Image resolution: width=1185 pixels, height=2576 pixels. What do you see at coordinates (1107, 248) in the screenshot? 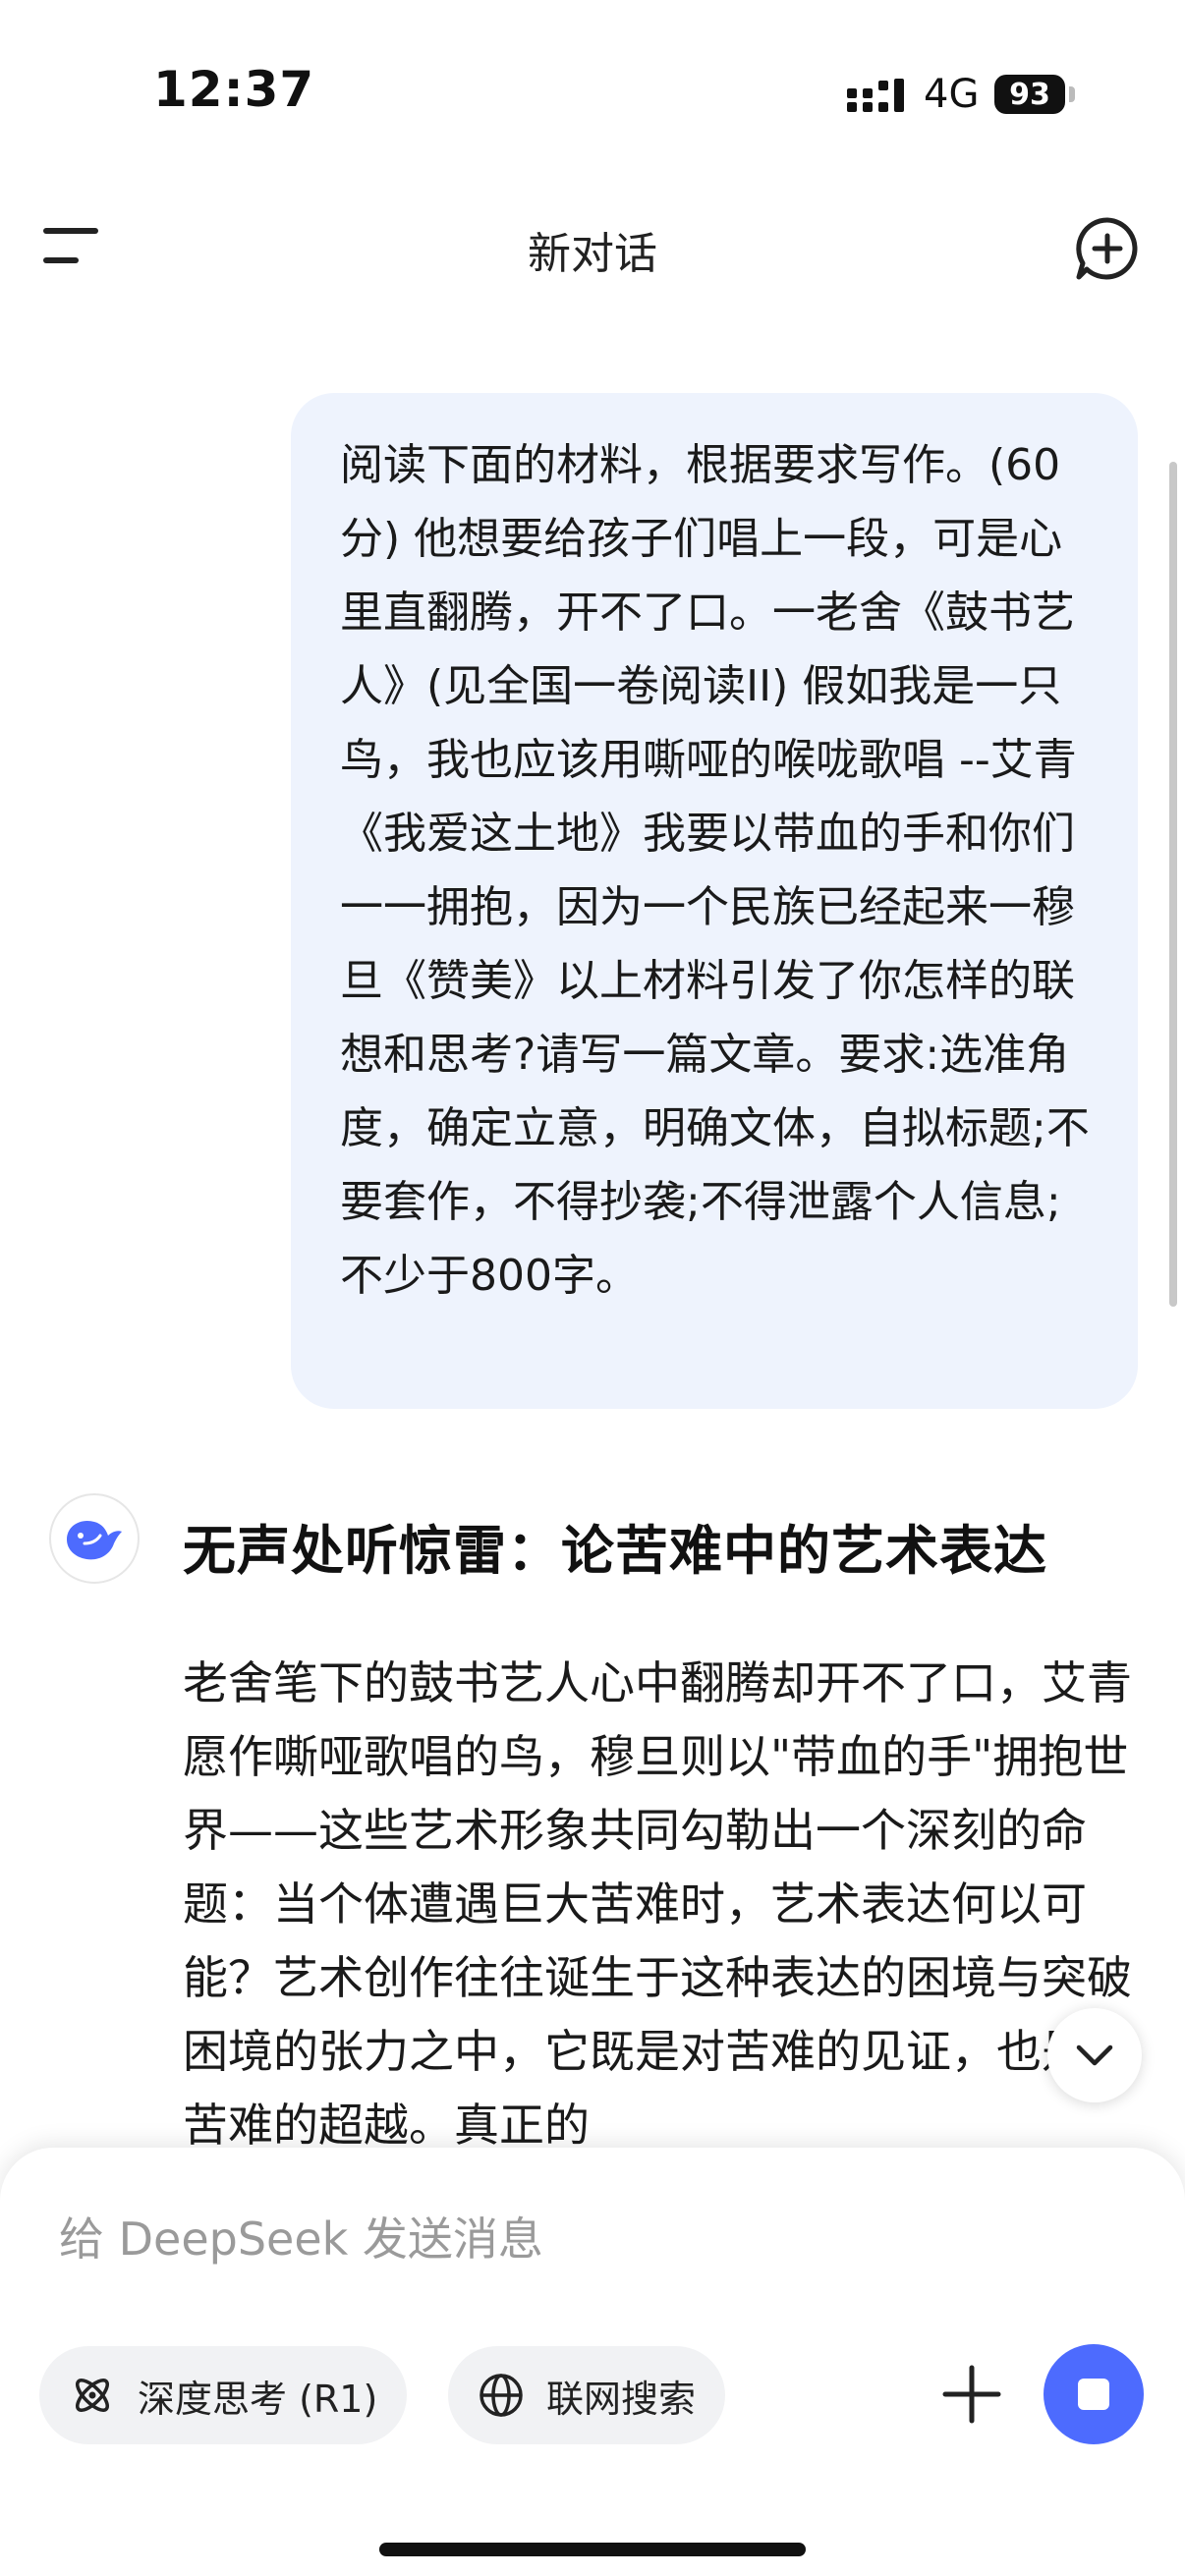
I see `new-chat-icon` at bounding box center [1107, 248].